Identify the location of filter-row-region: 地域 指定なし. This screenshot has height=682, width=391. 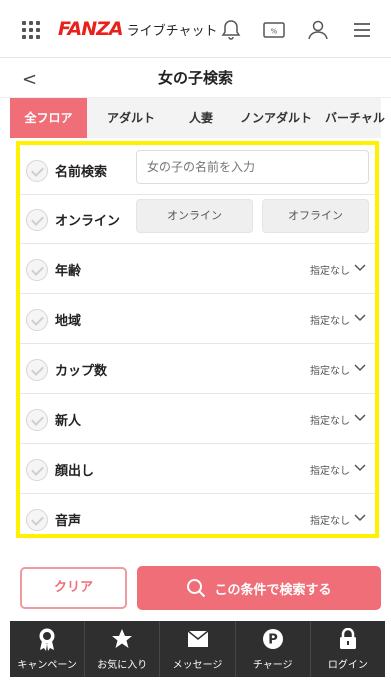
(197, 319).